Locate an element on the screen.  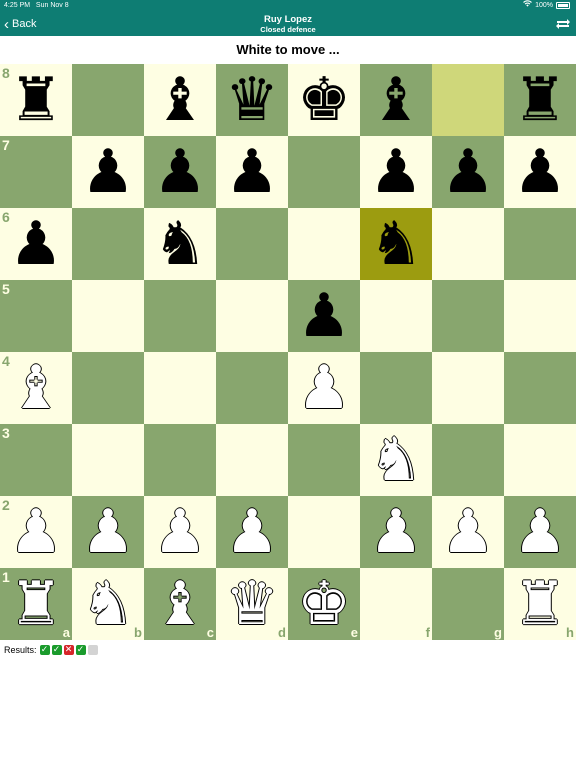
square-f1: f is located at coordinates (396, 604).